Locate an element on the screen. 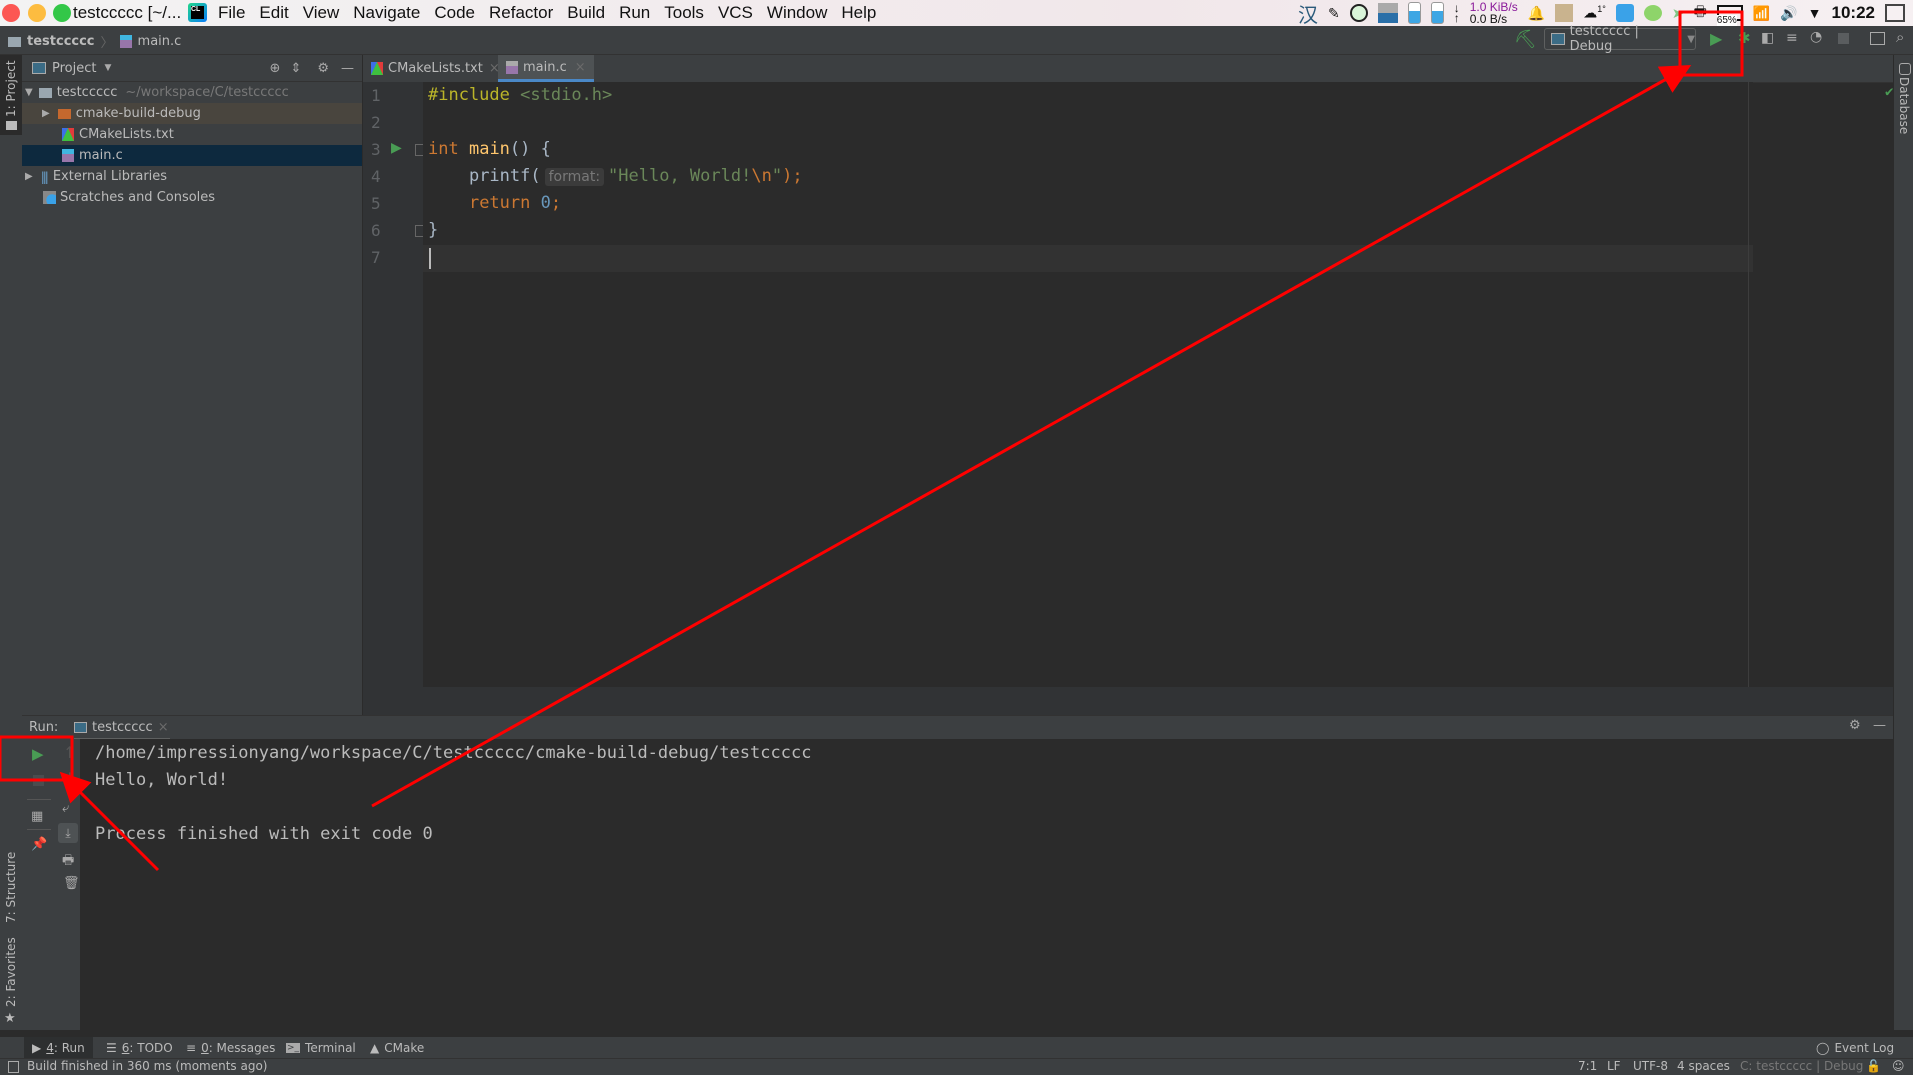  menu-refactor: Refactor is located at coordinates (521, 13).